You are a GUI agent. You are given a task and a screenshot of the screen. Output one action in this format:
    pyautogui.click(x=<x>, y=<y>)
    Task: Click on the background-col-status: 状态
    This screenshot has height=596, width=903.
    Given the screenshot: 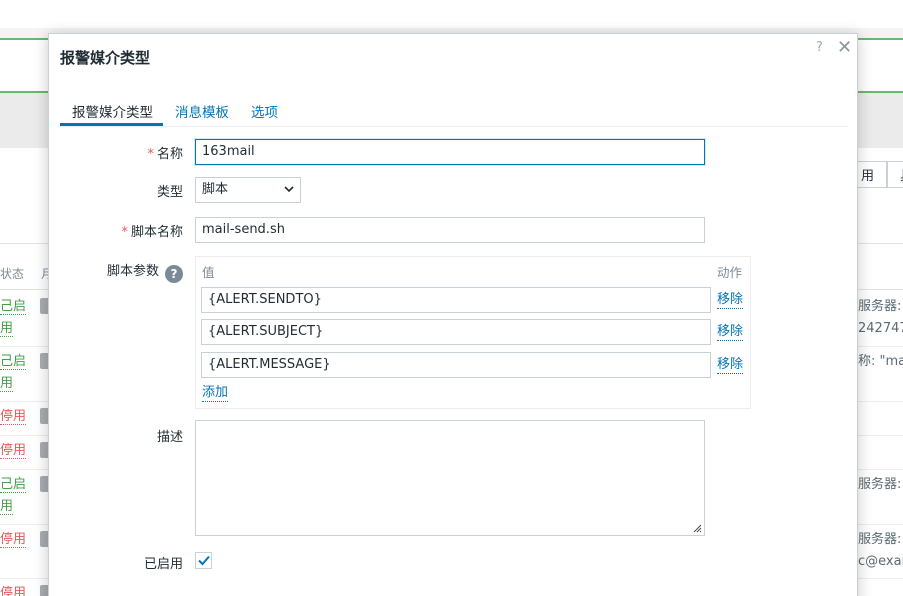 What is the action you would take?
    pyautogui.click(x=12, y=274)
    